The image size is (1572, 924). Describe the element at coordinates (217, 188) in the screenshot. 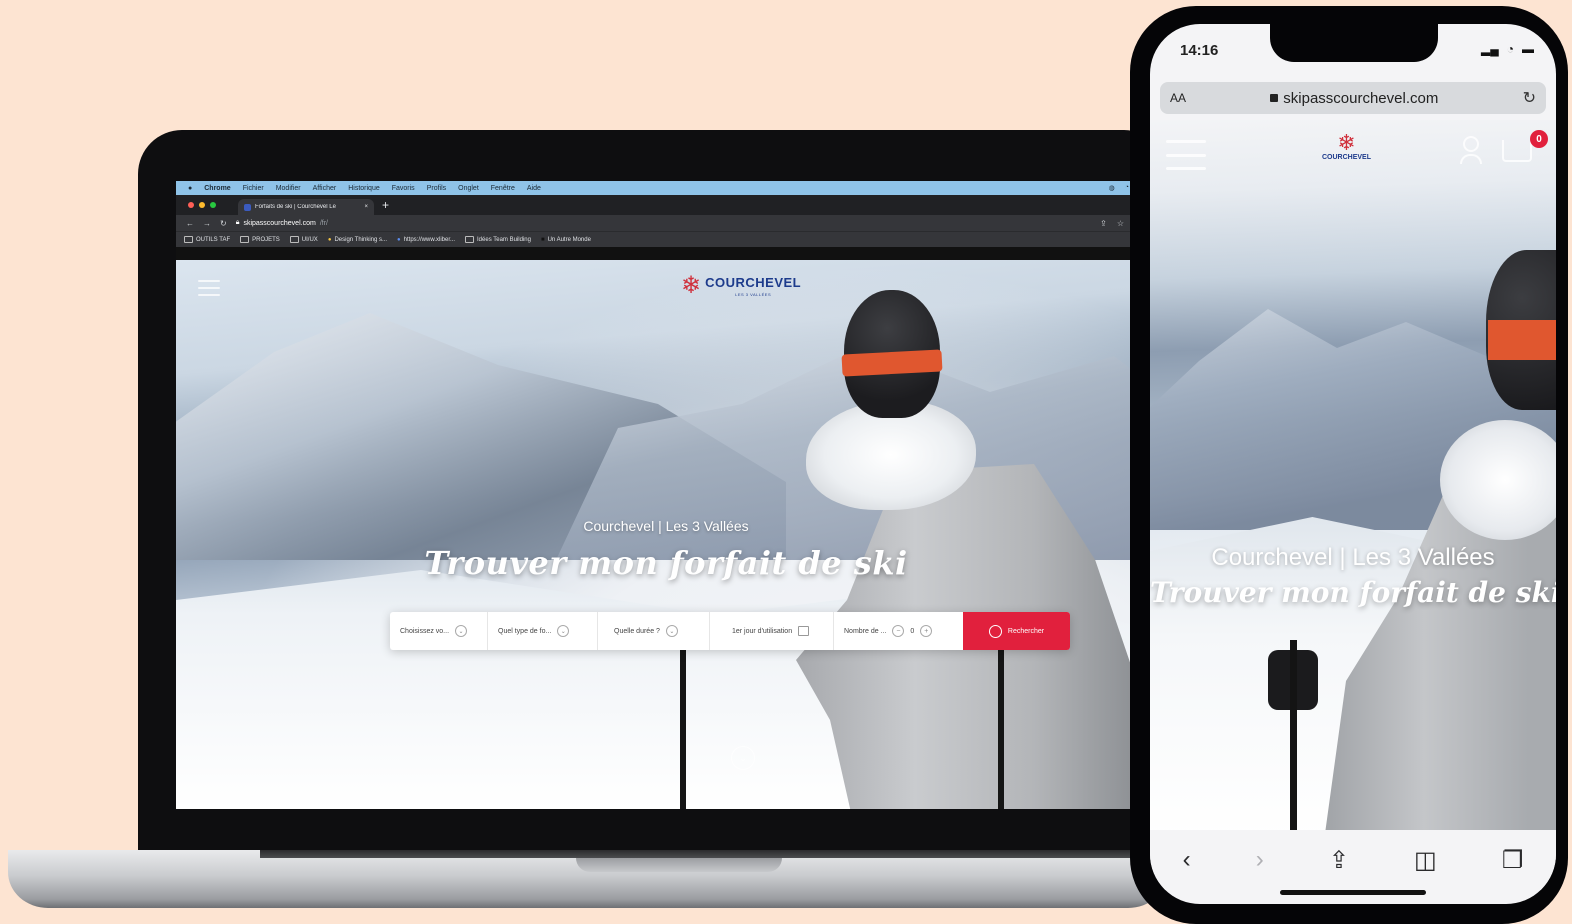

I see `menu-app-name: Chrome` at that location.